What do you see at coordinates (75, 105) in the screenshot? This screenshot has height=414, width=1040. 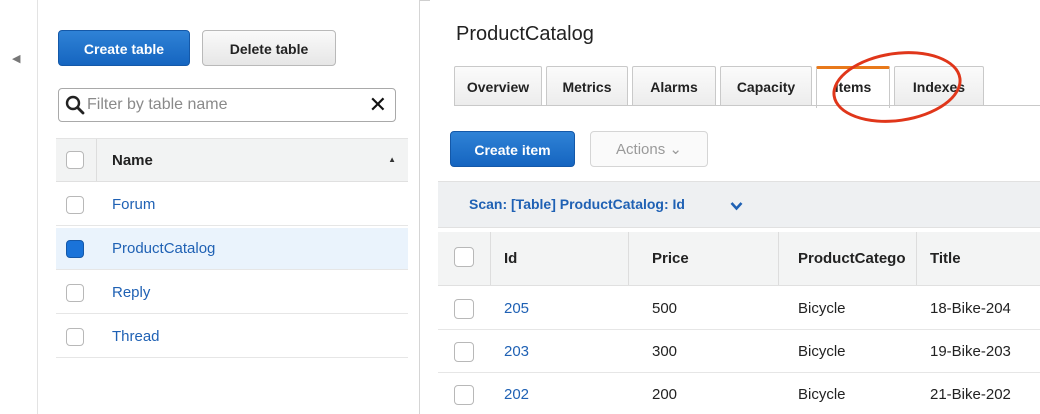 I see `search-icon` at bounding box center [75, 105].